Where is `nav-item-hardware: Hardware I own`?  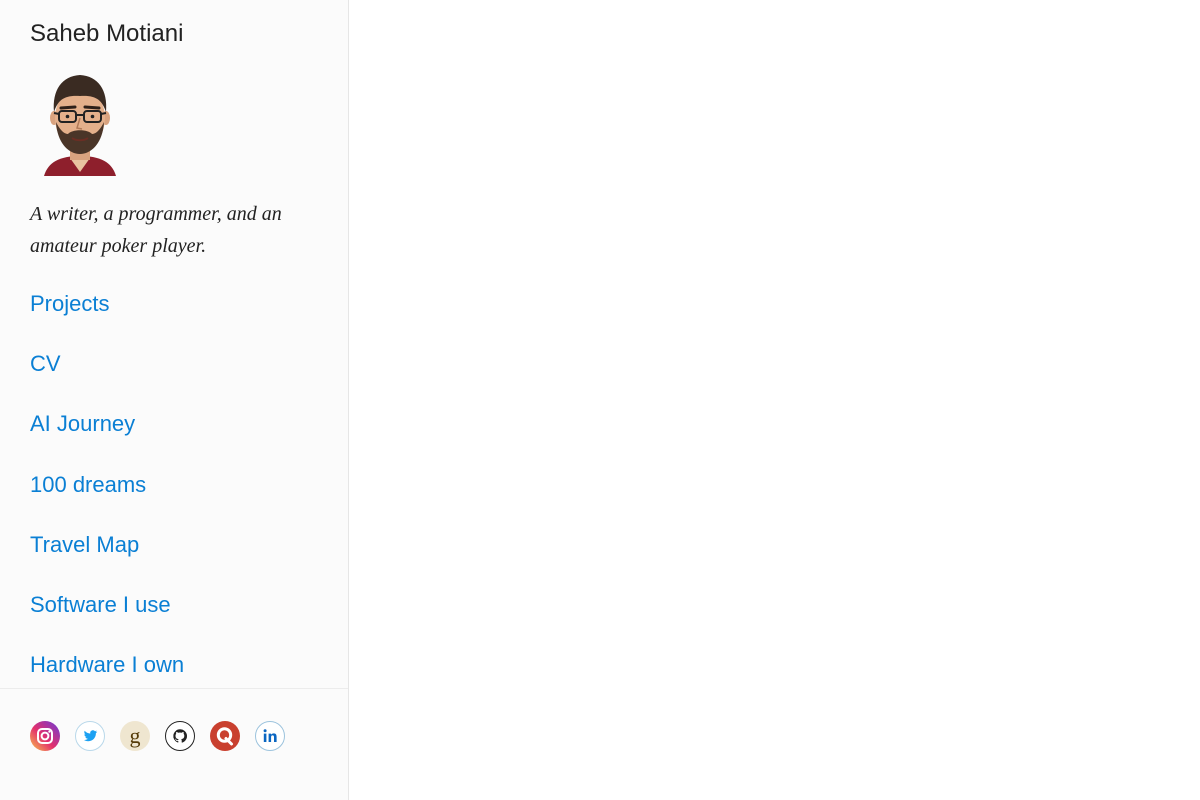 nav-item-hardware: Hardware I own is located at coordinates (107, 677).